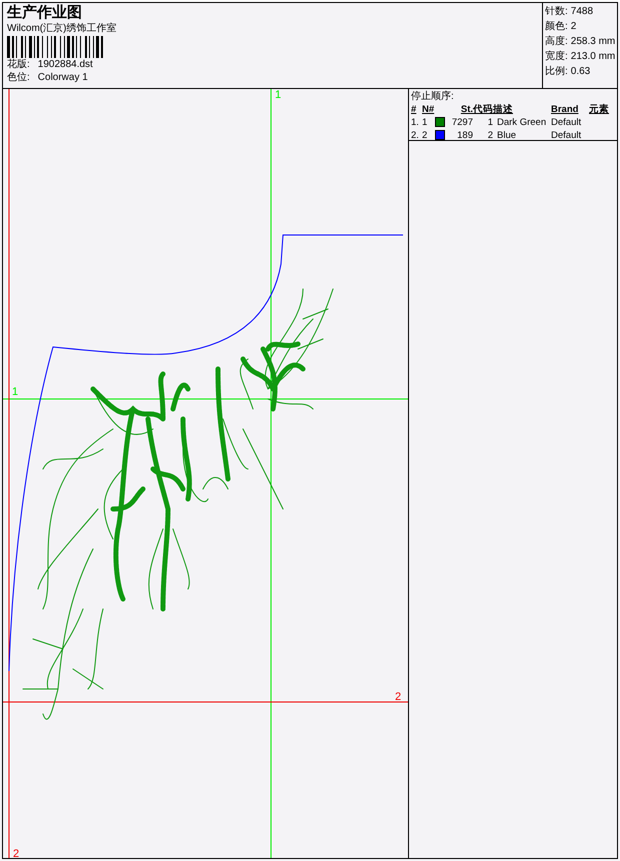 This screenshot has height=861, width=620. Describe the element at coordinates (556, 12) in the screenshot. I see `stat-label: 针数:` at that location.